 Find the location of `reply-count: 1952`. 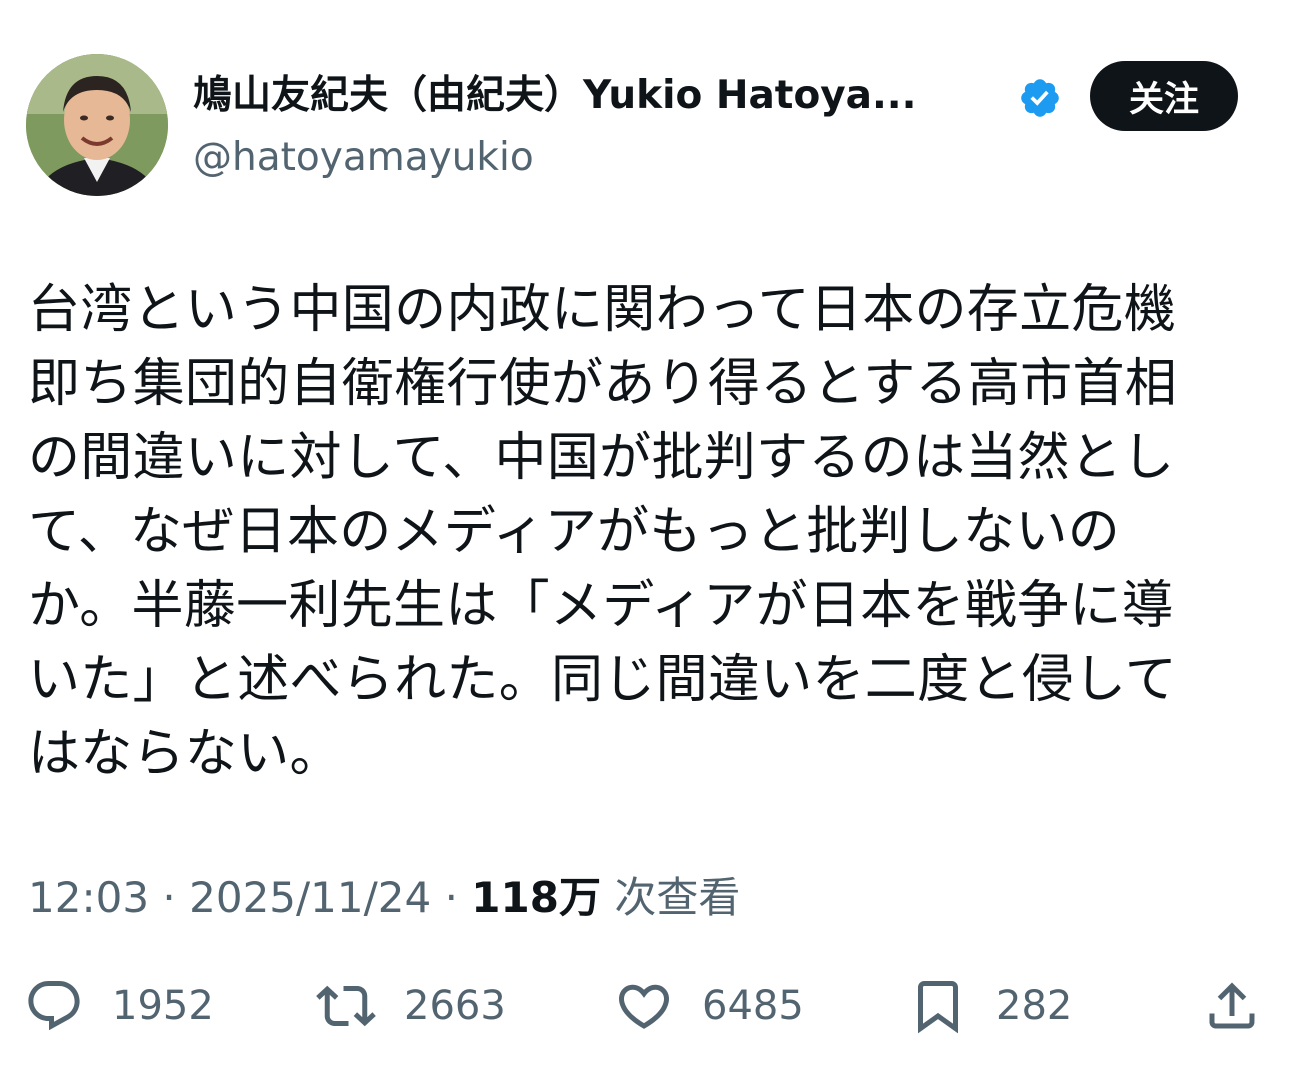

reply-count: 1952 is located at coordinates (163, 1006).